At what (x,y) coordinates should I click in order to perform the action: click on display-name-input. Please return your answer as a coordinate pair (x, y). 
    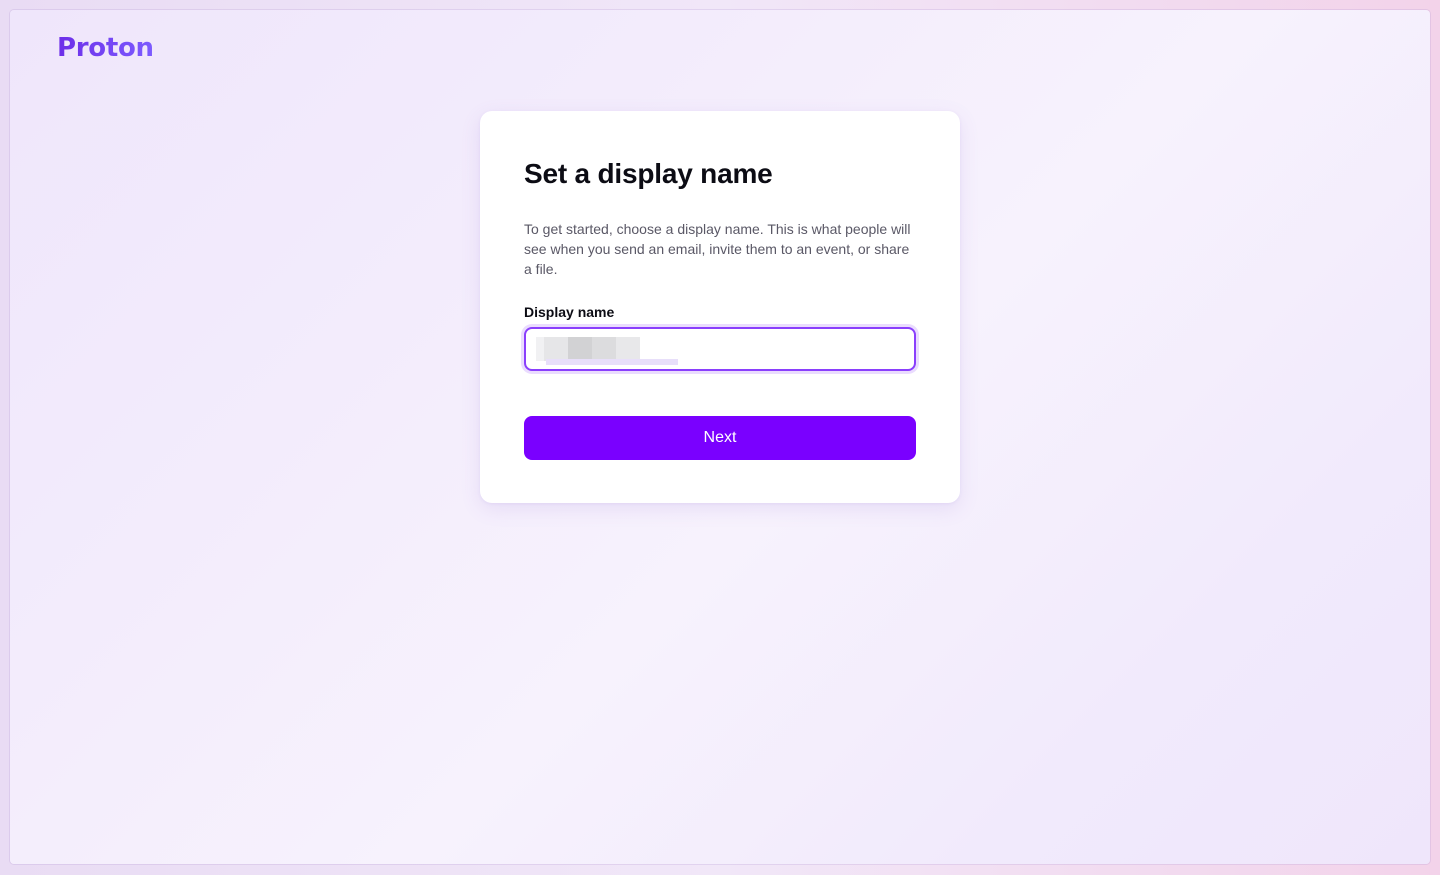
    Looking at the image, I should click on (720, 349).